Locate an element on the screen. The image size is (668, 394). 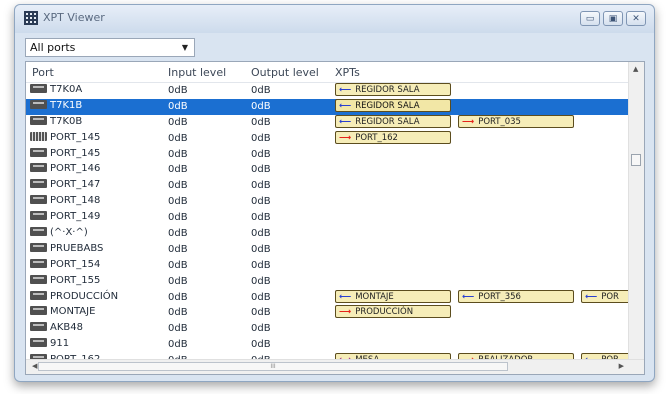
column-header-port: Port is located at coordinates (43, 72).